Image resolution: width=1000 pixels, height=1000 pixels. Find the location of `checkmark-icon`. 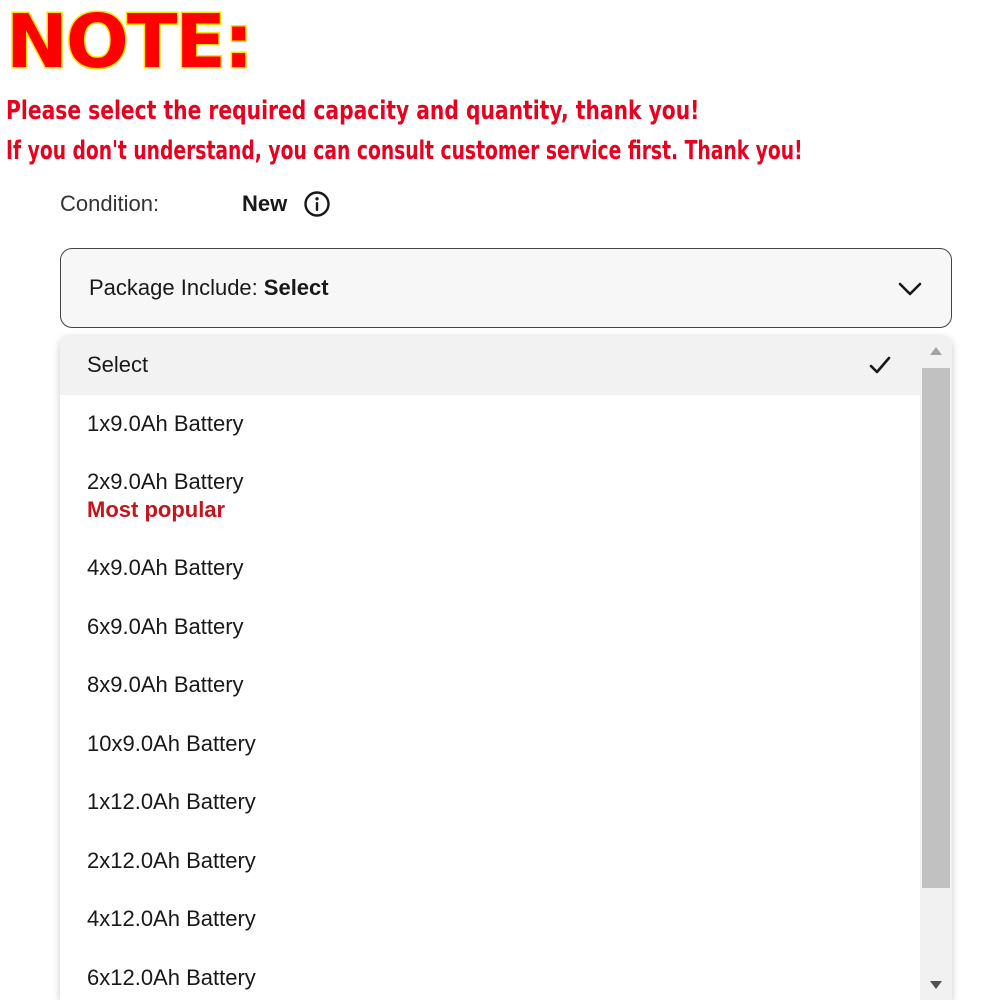

checkmark-icon is located at coordinates (880, 365).